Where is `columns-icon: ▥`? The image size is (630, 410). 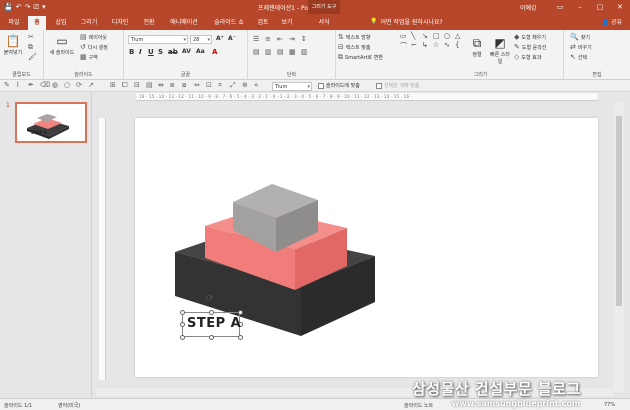
columns-icon: ▥ is located at coordinates (304, 52).